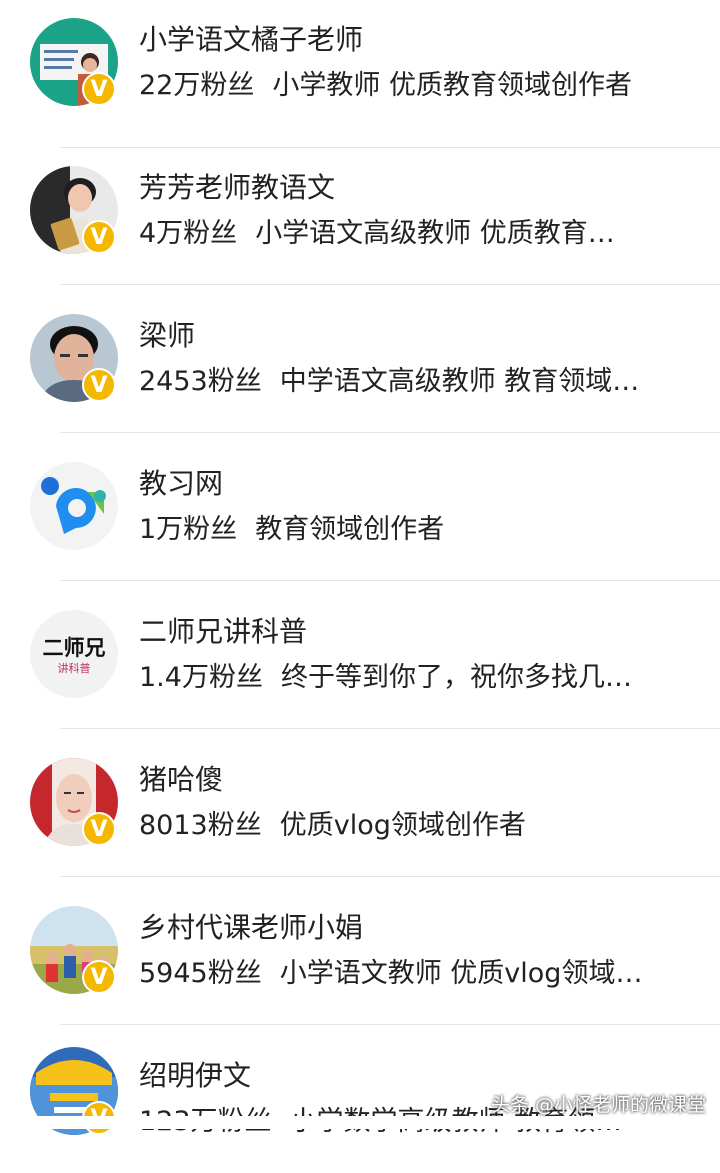  I want to click on avatar, so click(74, 506).